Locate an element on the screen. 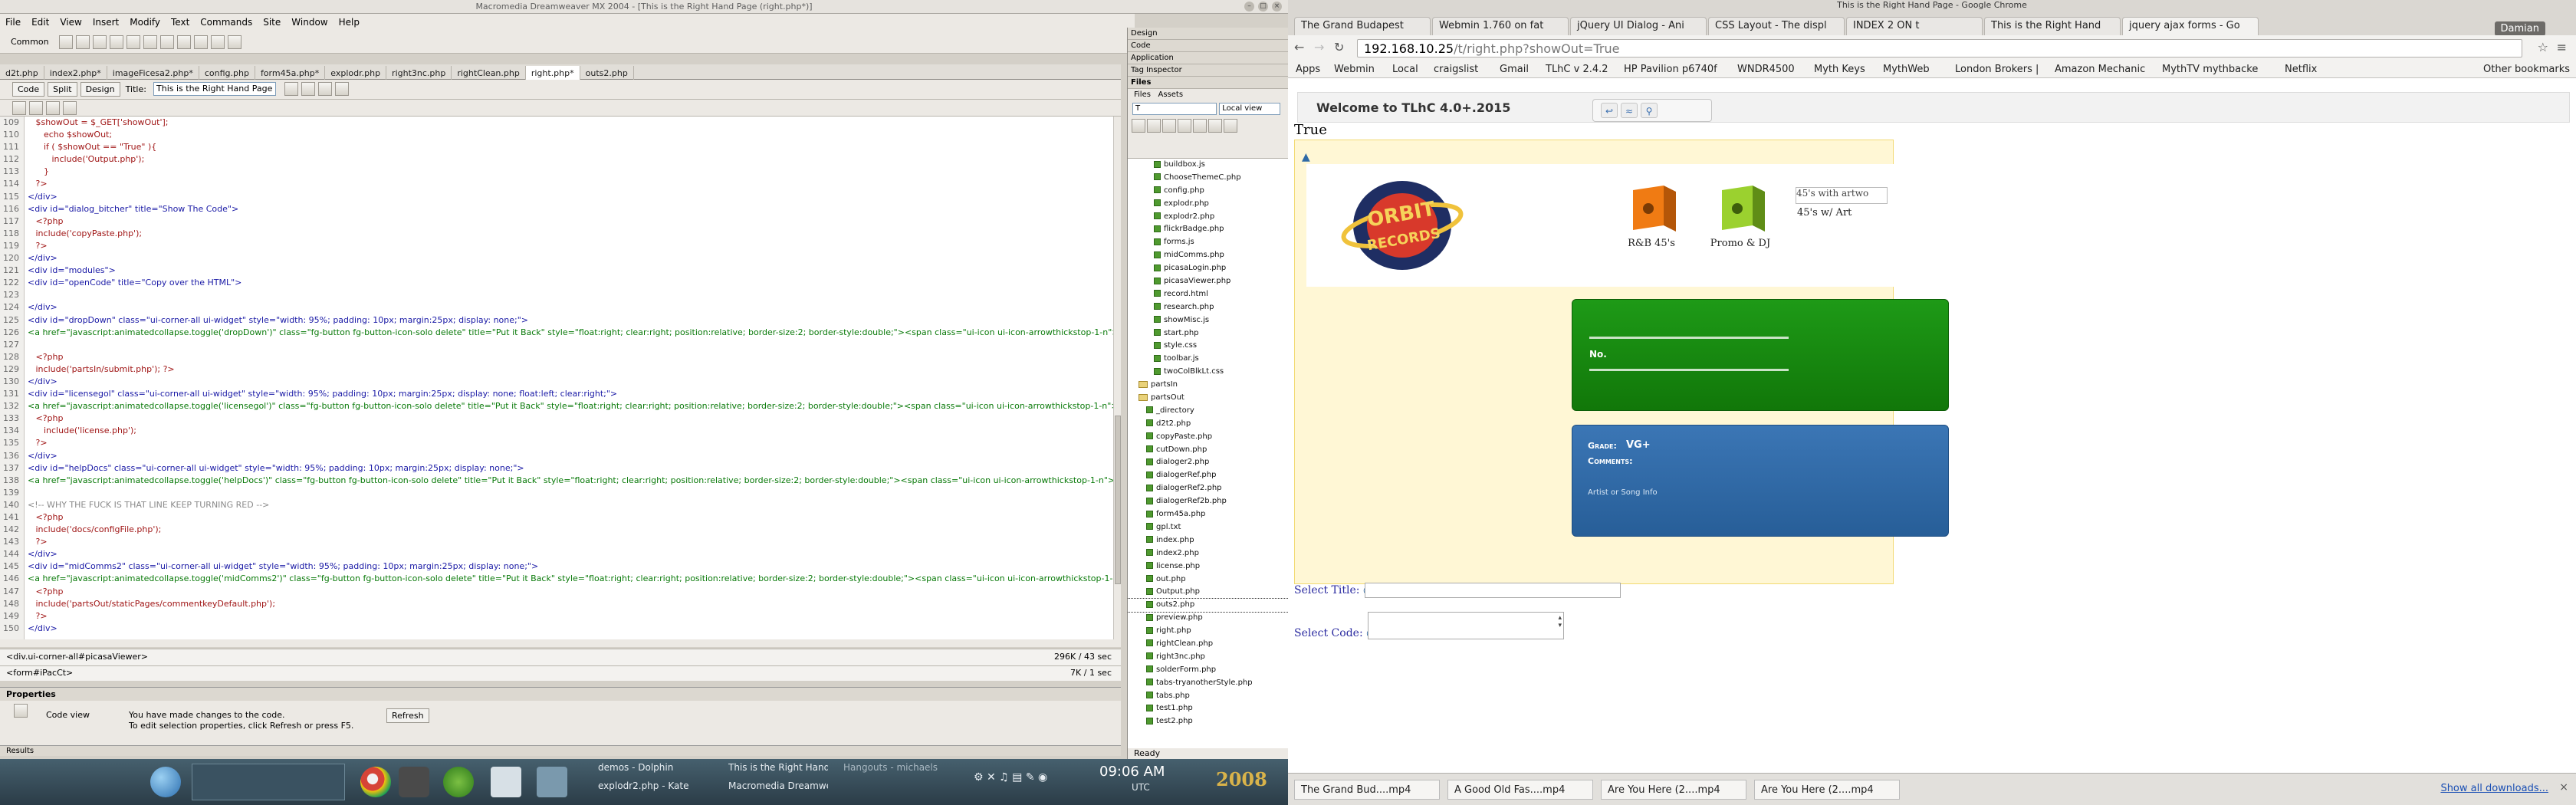  code-line: echo $showOut; is located at coordinates (569, 135).